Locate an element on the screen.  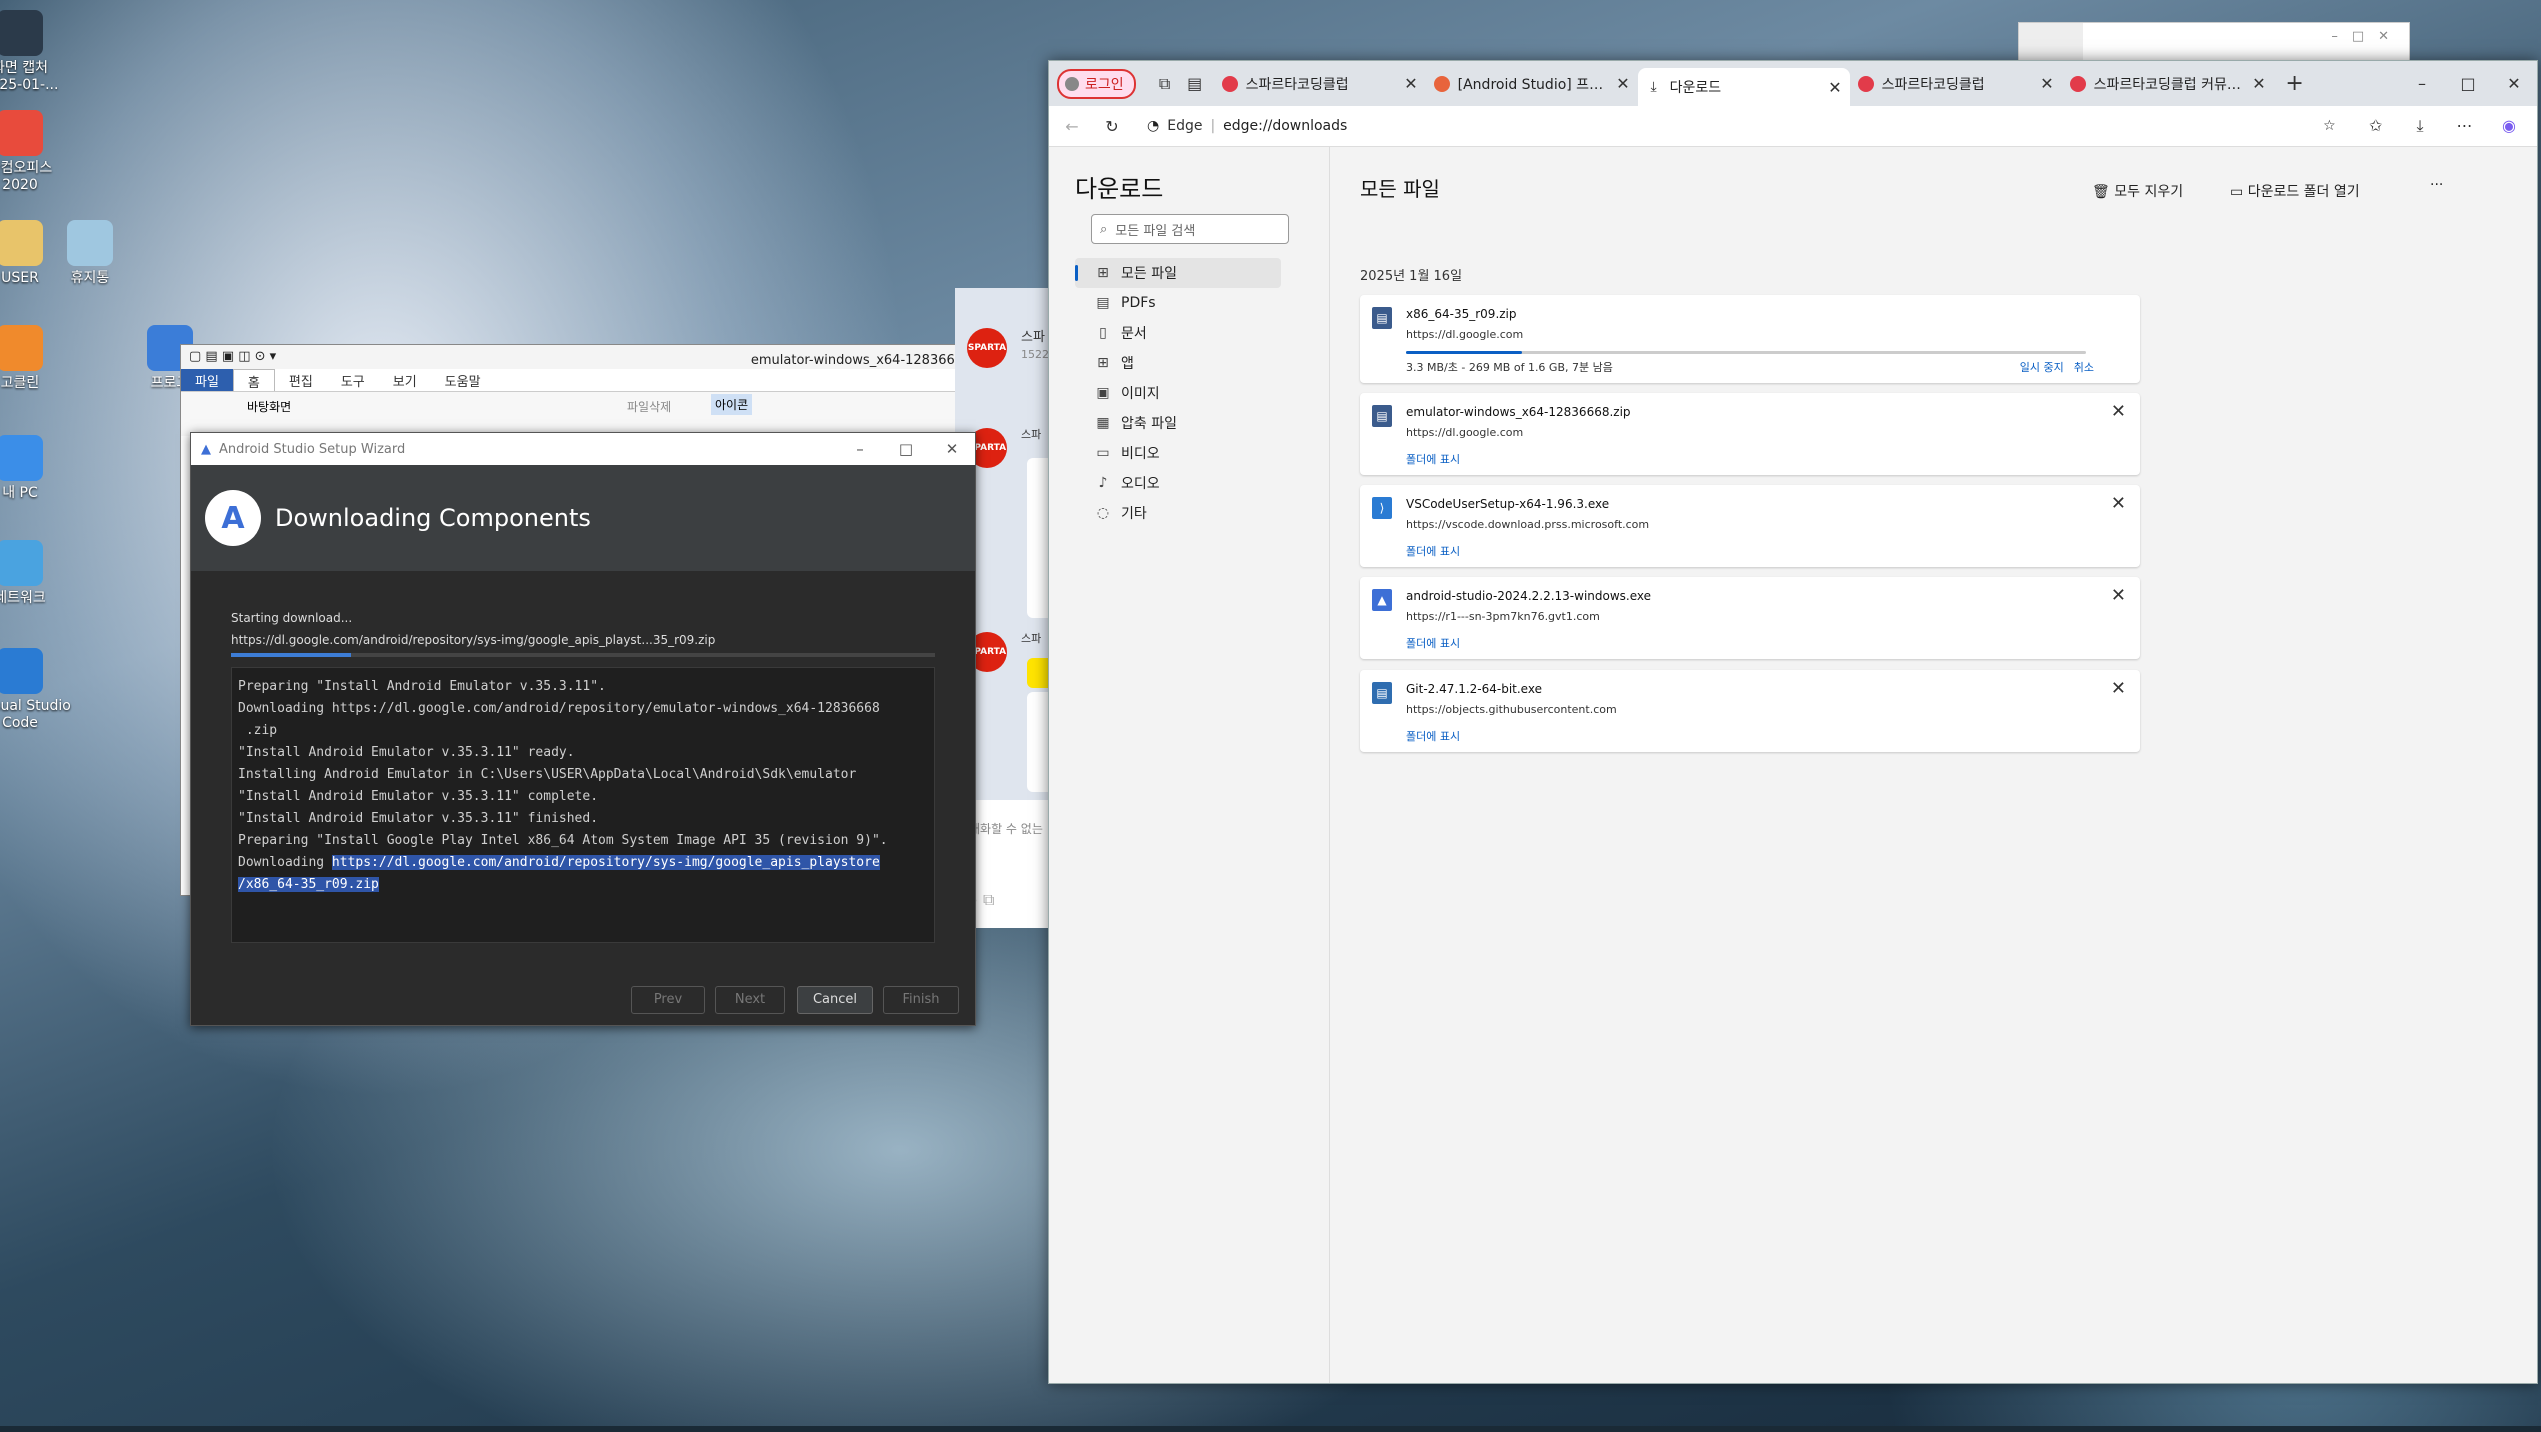
workspaces-icon: ⧉ is located at coordinates (1165, 84).